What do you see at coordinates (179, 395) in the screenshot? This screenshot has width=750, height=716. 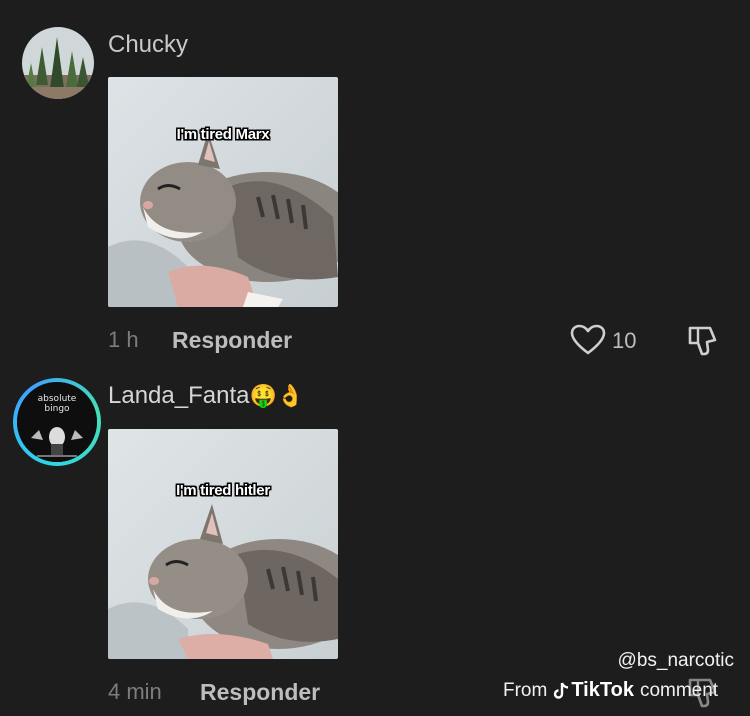 I see `username-text: Landa_Fanta` at bounding box center [179, 395].